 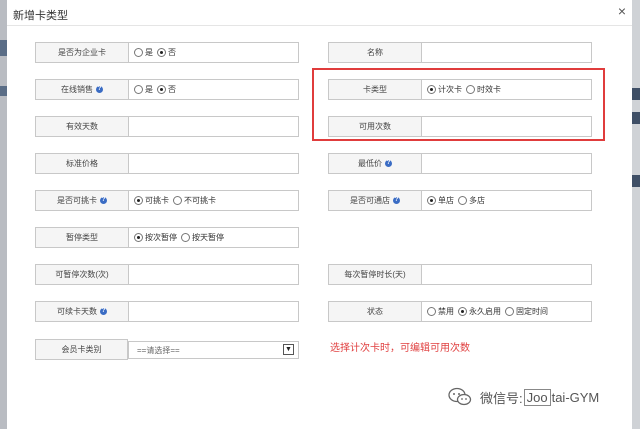 What do you see at coordinates (213, 126) in the screenshot?
I see `valid-days-input` at bounding box center [213, 126].